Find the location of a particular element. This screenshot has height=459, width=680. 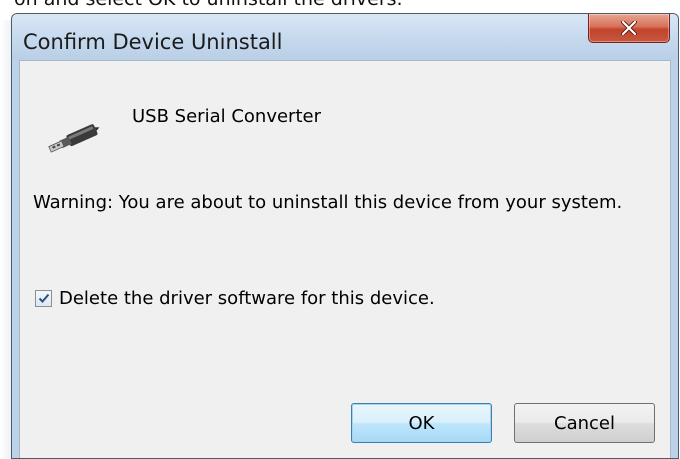

title-bar: Confirm Device Uninstall is located at coordinates (345, 37).